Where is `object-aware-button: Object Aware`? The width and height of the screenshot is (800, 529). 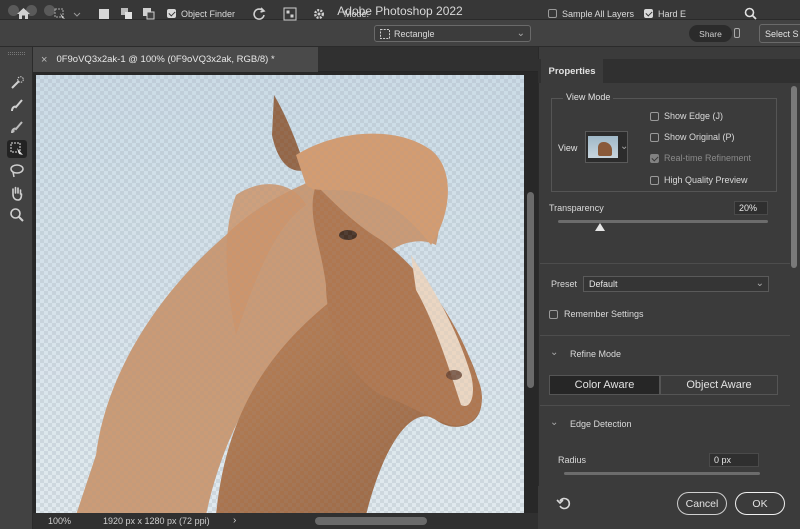 object-aware-button: Object Aware is located at coordinates (719, 385).